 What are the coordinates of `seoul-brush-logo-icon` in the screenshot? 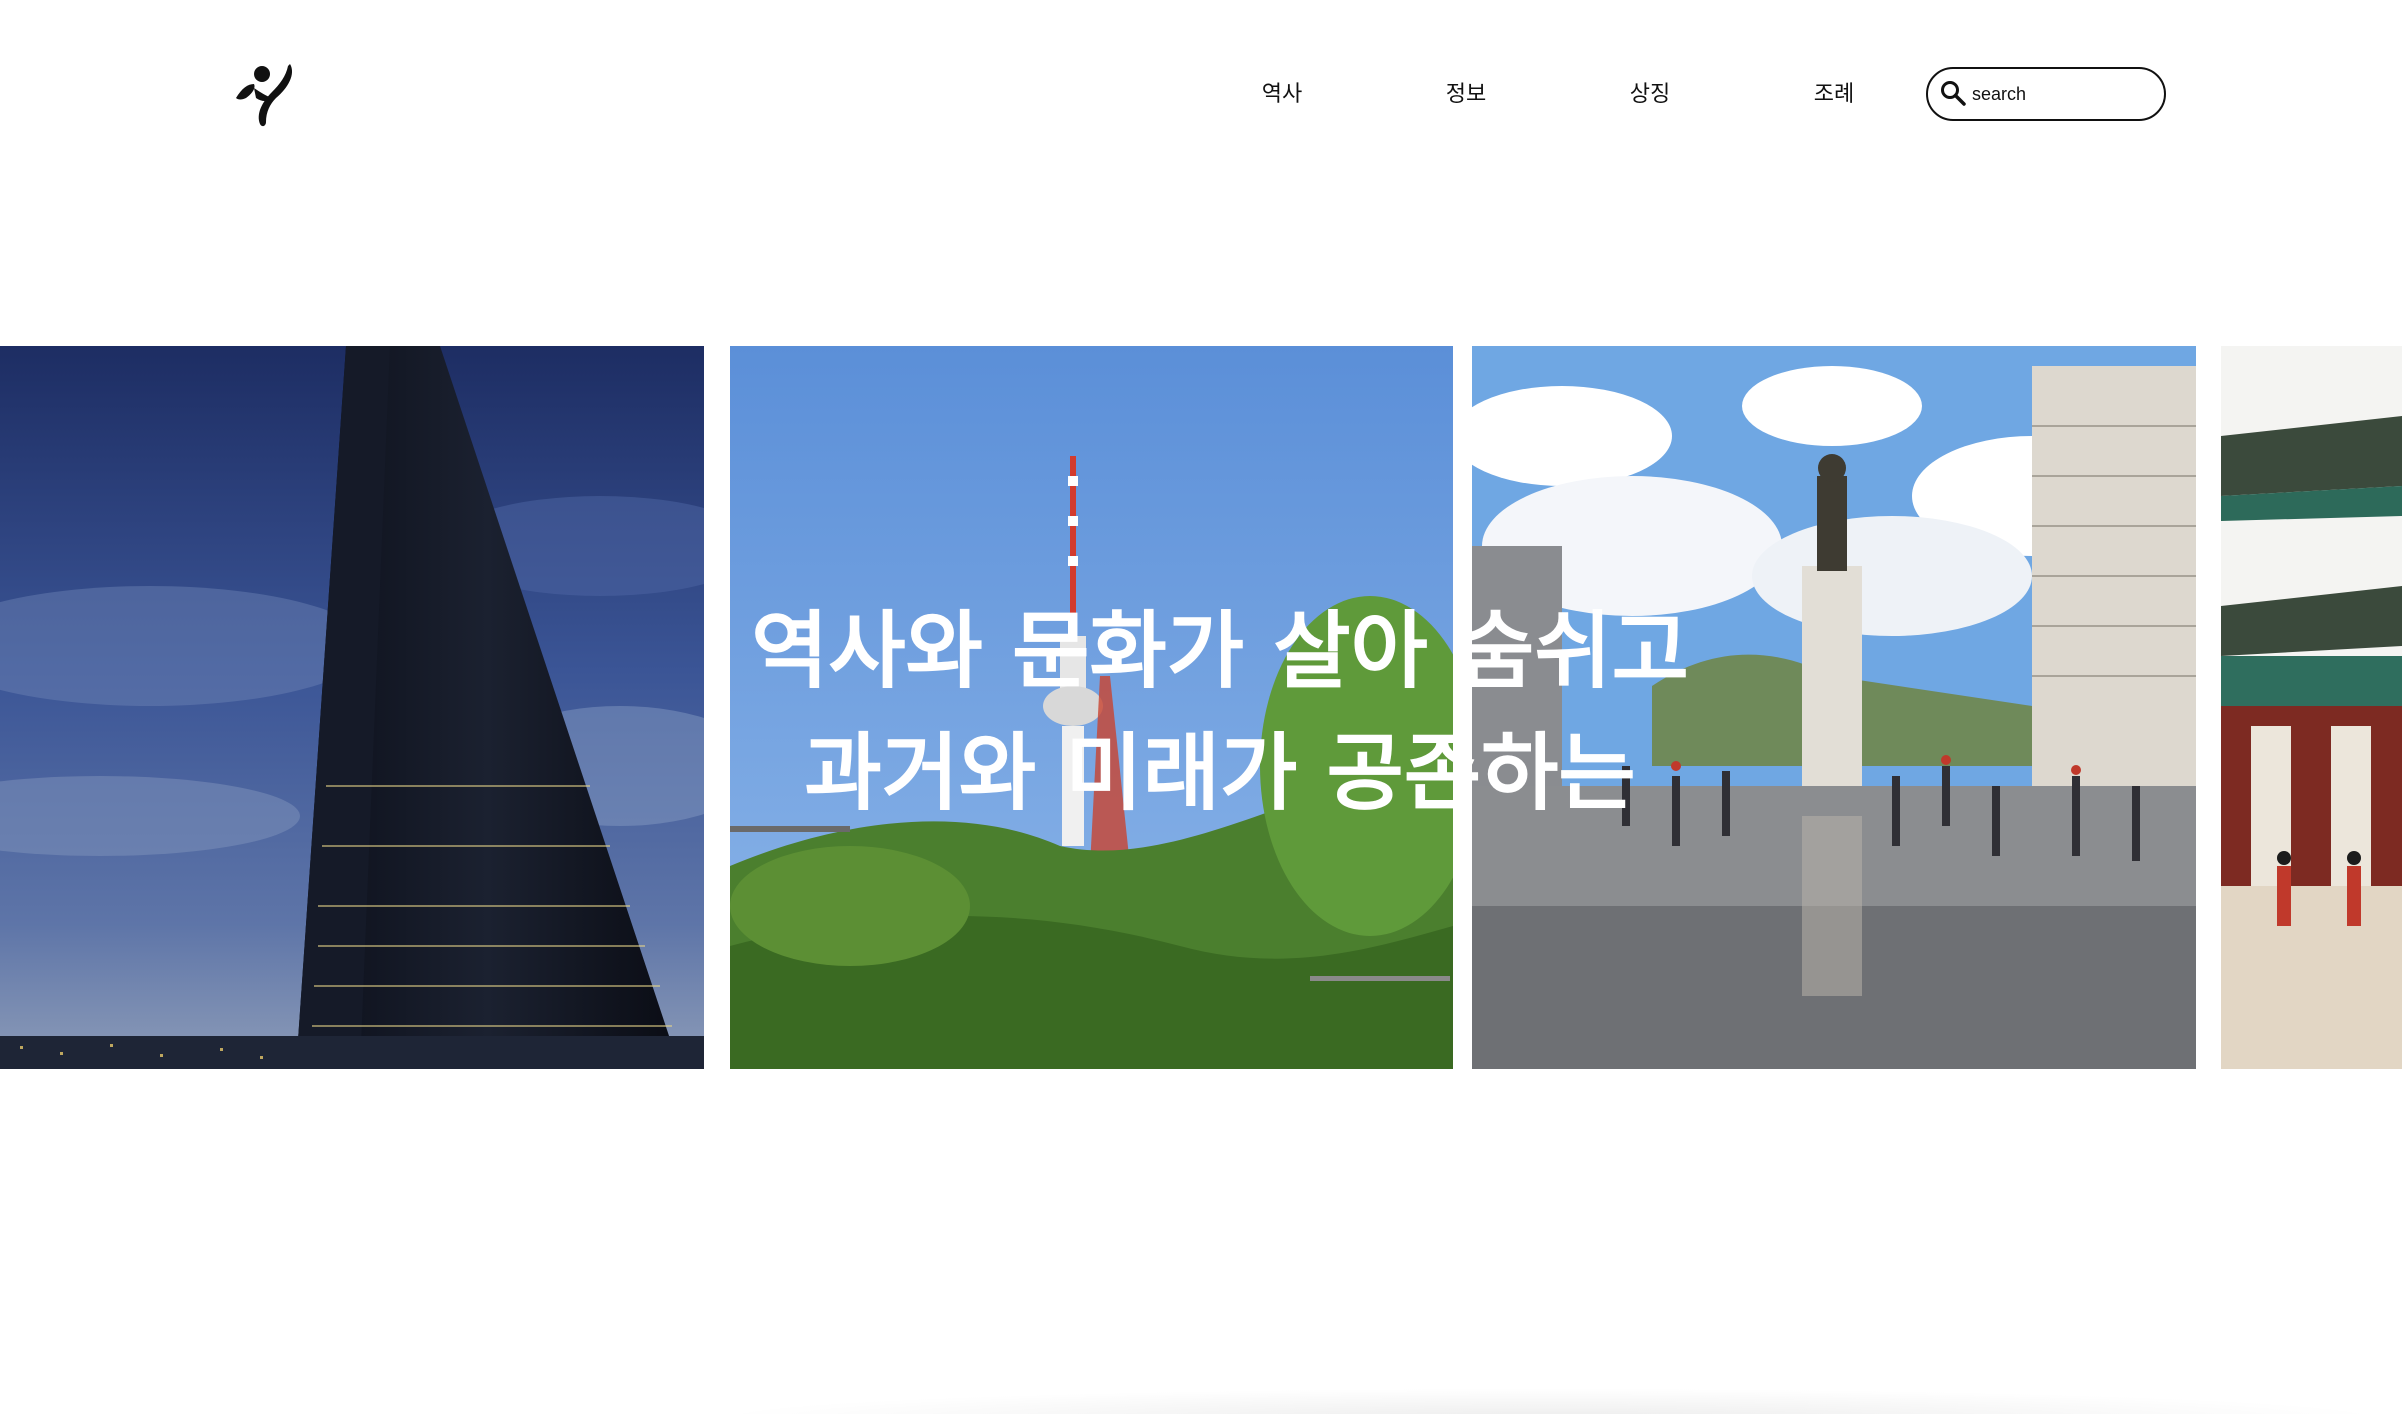 It's located at (266, 93).